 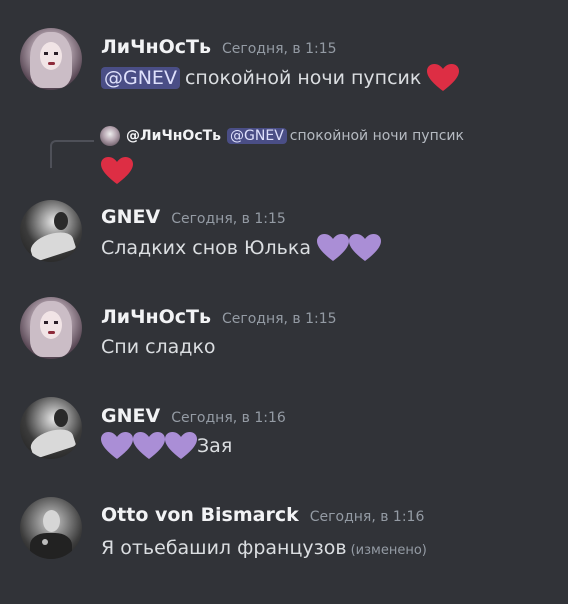 What do you see at coordinates (200, 515) in the screenshot?
I see `author-name: Otto von Bismarck` at bounding box center [200, 515].